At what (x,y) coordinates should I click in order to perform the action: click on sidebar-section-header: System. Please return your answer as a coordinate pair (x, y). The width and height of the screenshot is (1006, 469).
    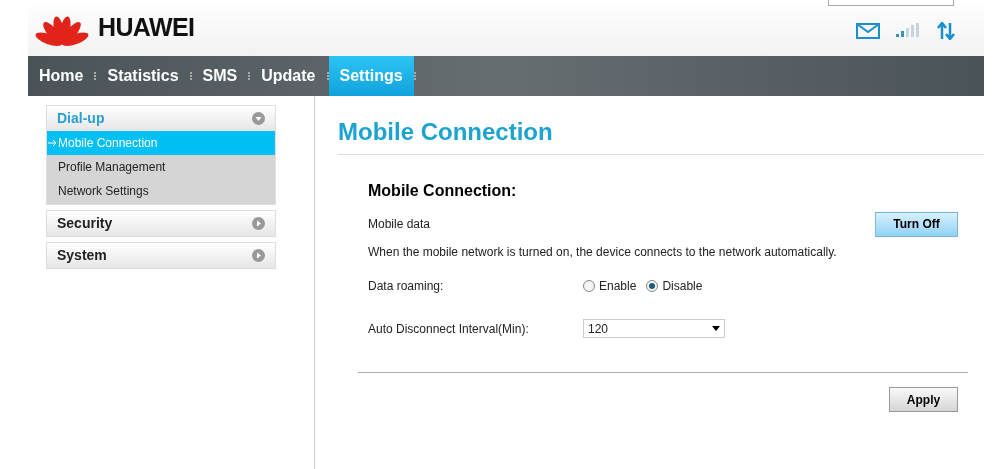
    Looking at the image, I should click on (161, 255).